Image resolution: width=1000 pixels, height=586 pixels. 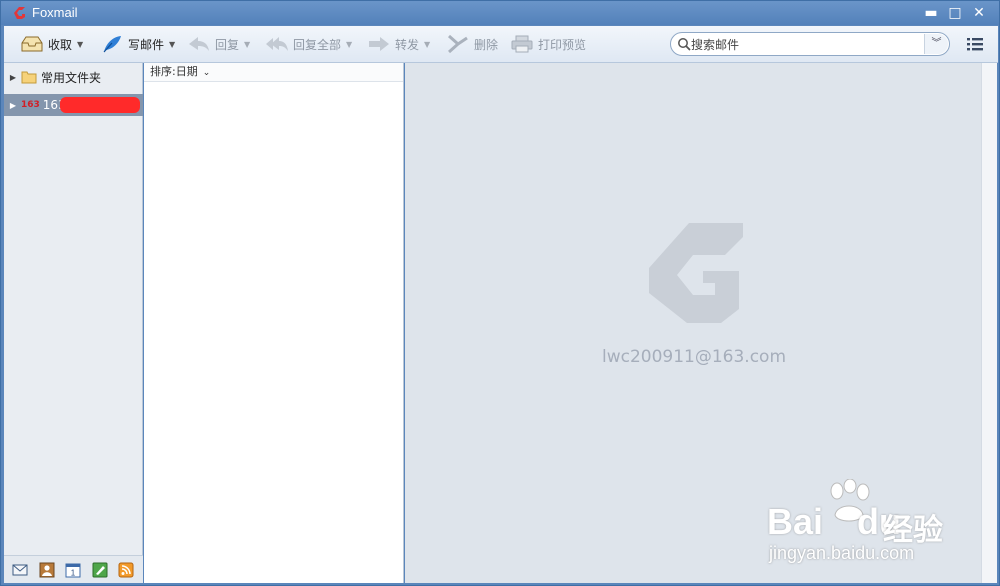 I want to click on reply-arrow-icon, so click(x=199, y=44).